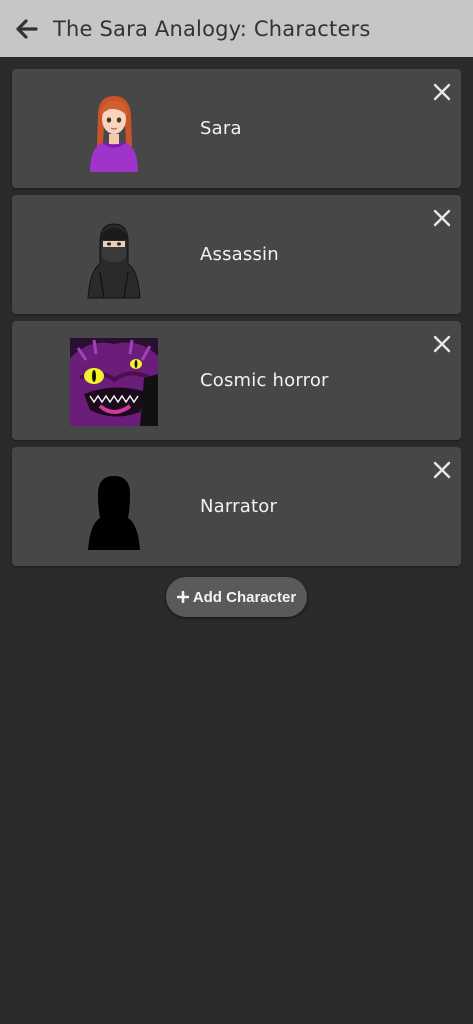  Describe the element at coordinates (264, 380) in the screenshot. I see `character-name: Cosmic horror` at that location.